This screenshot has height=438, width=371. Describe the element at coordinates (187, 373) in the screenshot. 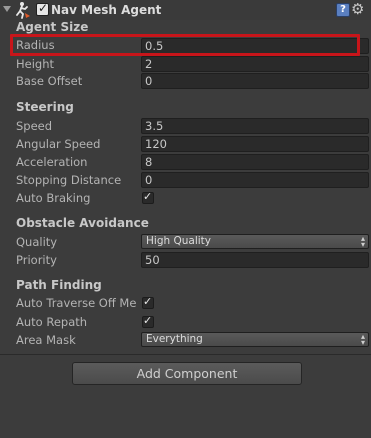

I see `add-component-button: Add Component` at that location.